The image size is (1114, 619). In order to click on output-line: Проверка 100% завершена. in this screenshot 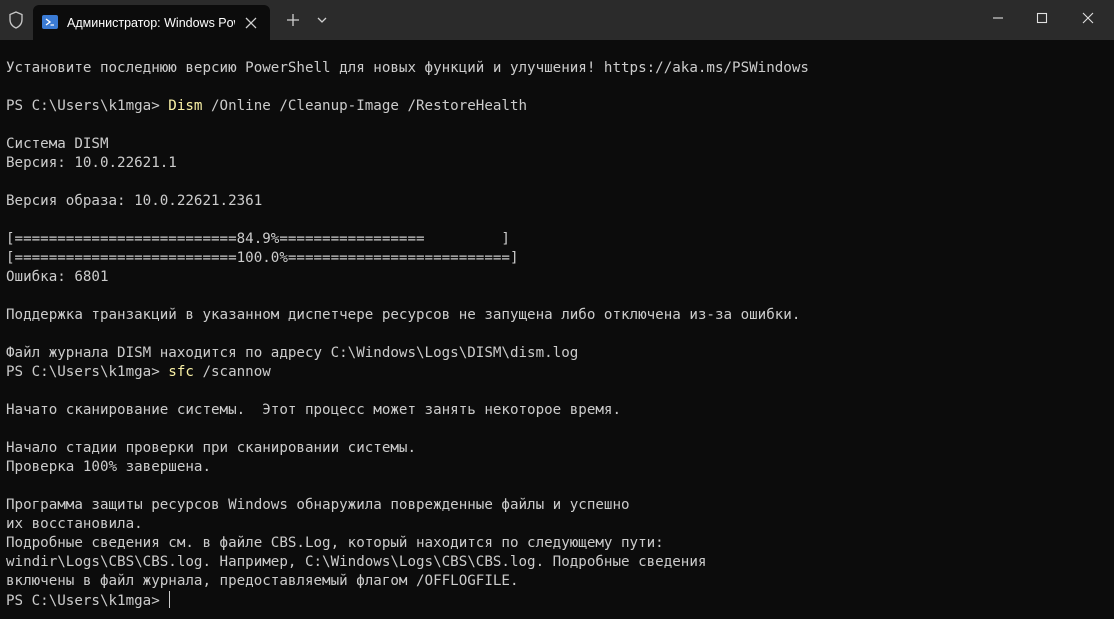, I will do `click(108, 467)`.